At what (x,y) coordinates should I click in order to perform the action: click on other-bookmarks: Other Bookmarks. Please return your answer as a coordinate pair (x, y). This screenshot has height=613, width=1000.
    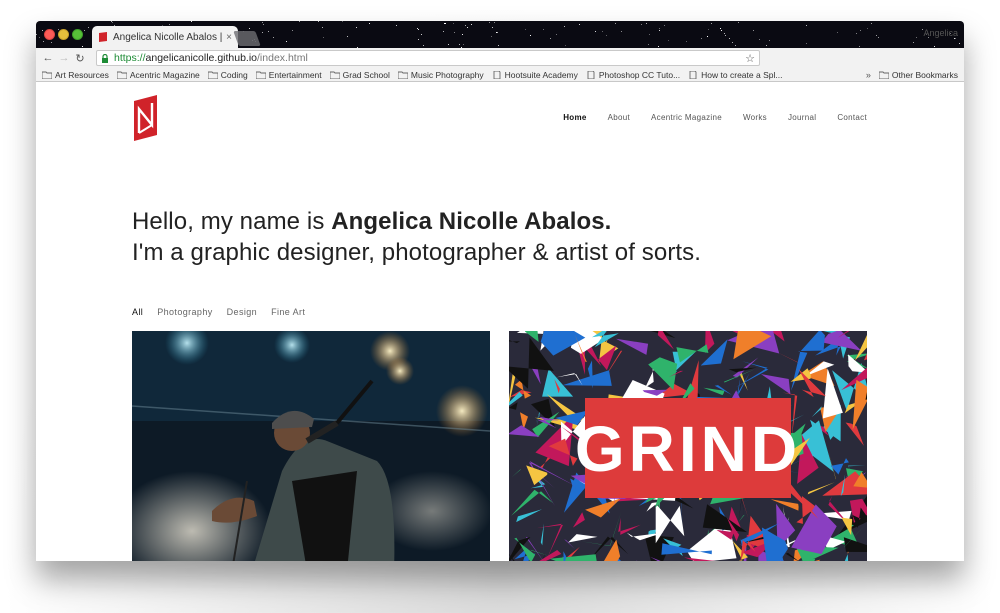
    Looking at the image, I should click on (918, 75).